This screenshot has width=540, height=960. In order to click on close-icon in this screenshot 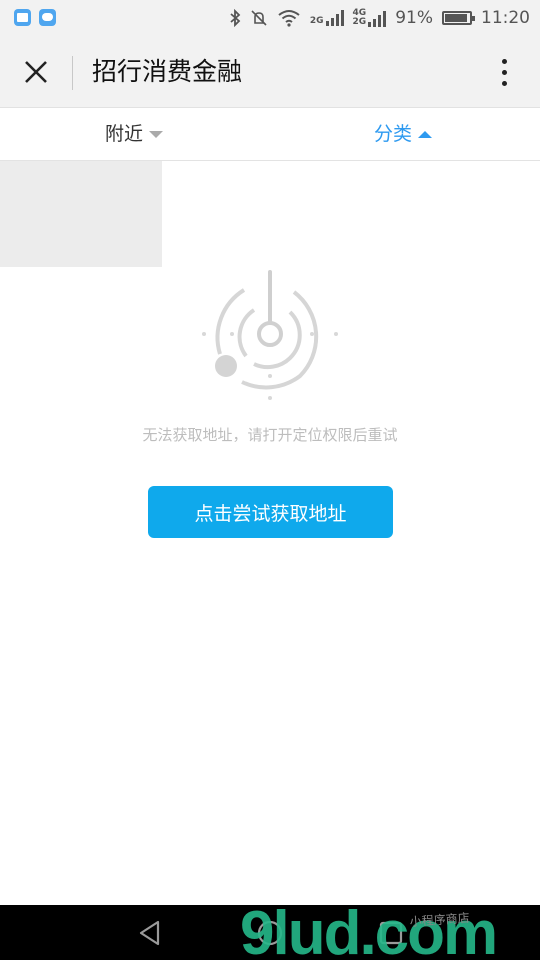, I will do `click(36, 72)`.